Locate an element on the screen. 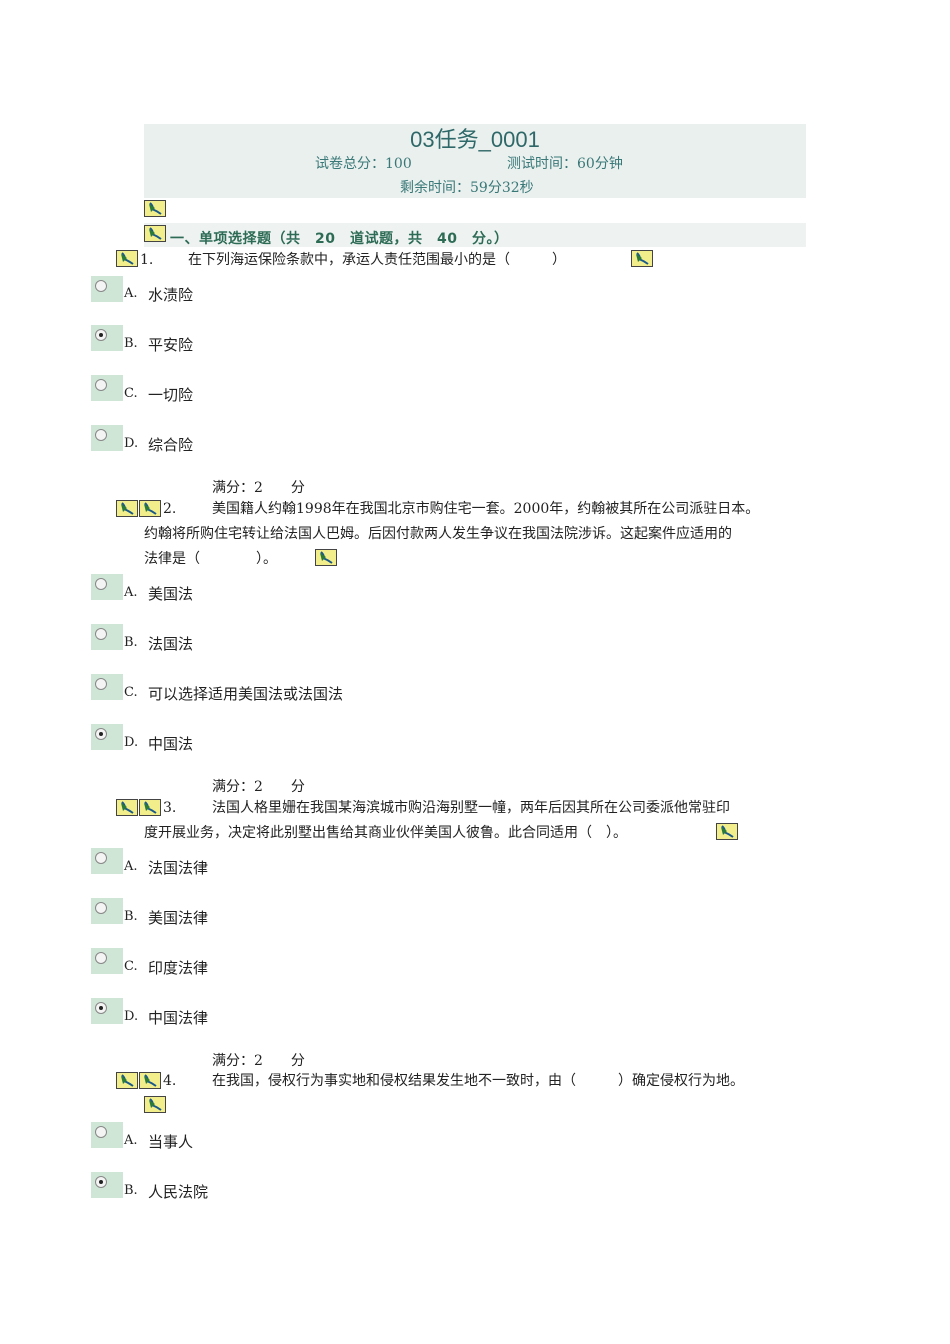 The image size is (950, 1344). option-text: 可以选择适用美国法或法国法 is located at coordinates (246, 694).